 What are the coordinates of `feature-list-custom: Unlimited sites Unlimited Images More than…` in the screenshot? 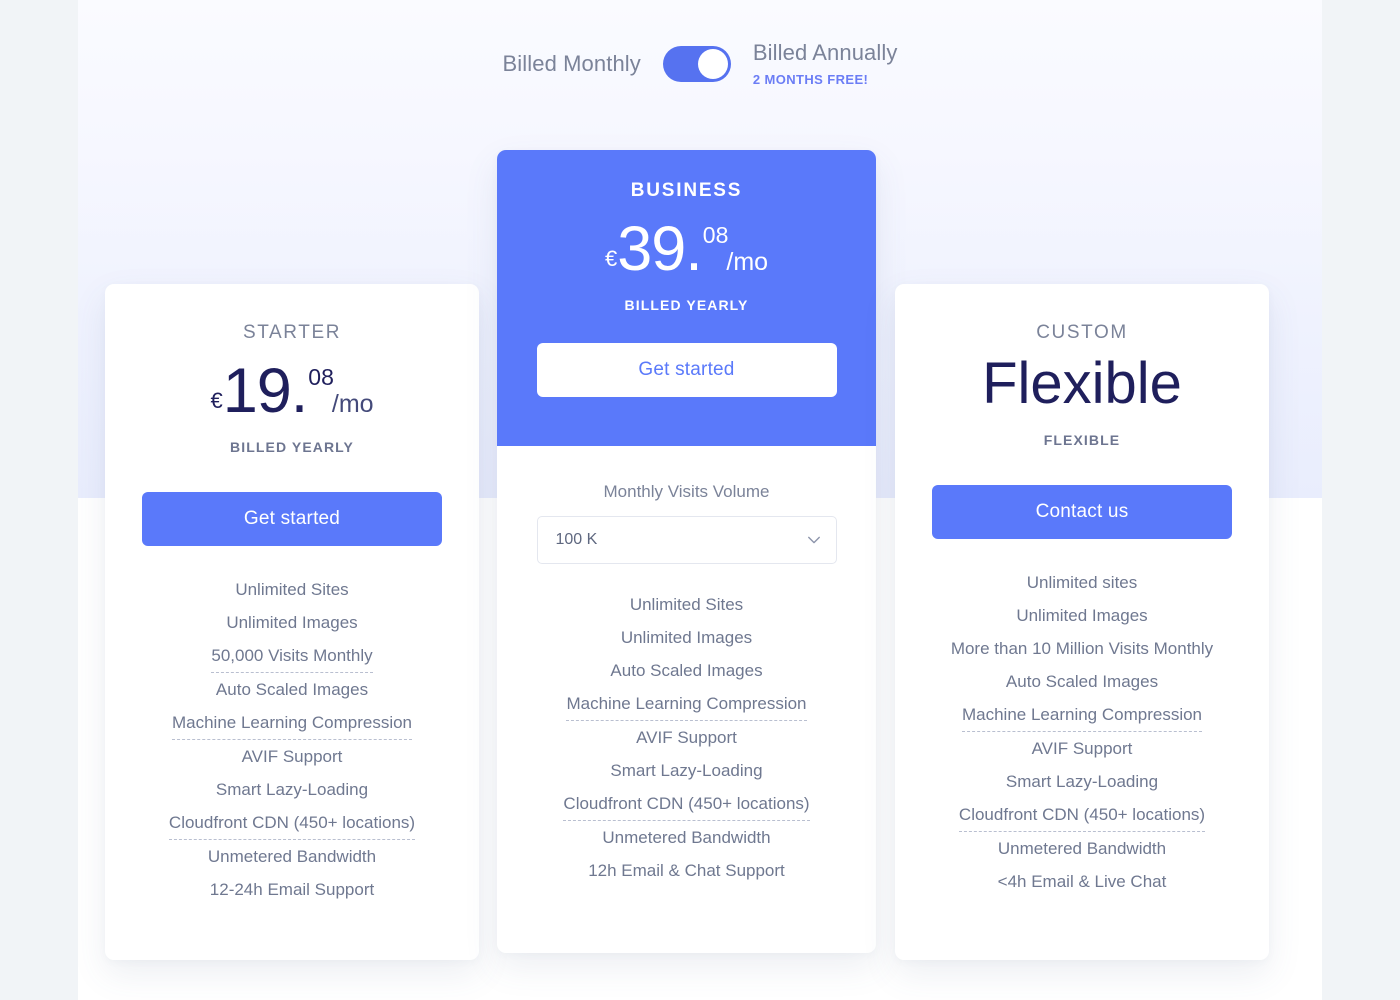 It's located at (1082, 732).